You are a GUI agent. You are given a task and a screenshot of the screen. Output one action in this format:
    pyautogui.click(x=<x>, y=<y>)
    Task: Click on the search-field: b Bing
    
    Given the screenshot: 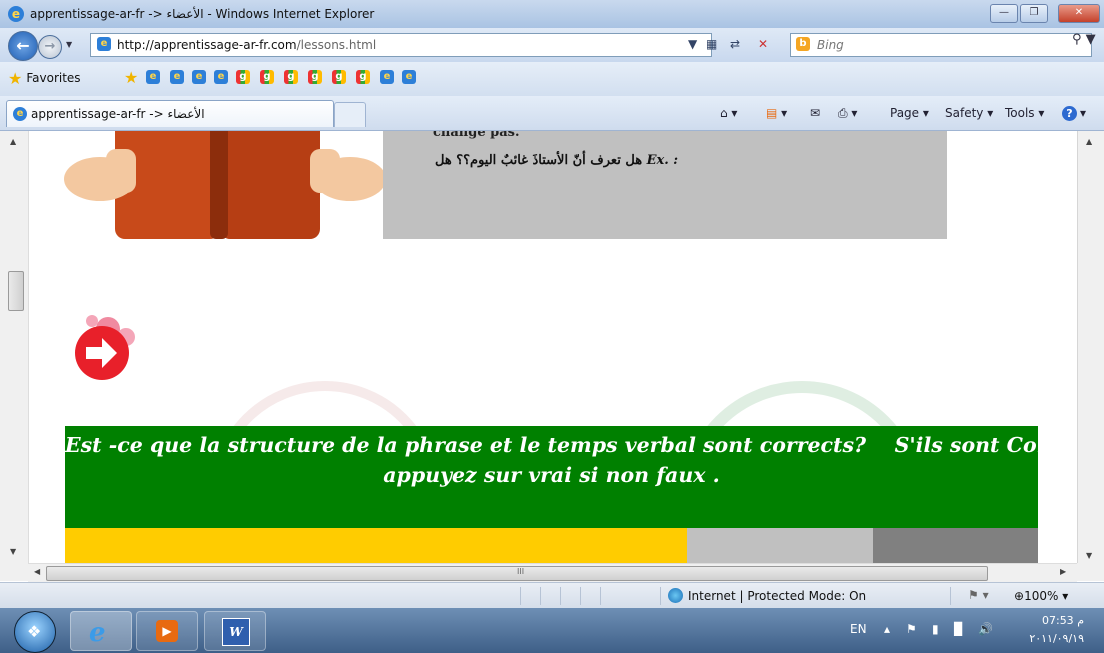 What is the action you would take?
    pyautogui.click(x=941, y=45)
    